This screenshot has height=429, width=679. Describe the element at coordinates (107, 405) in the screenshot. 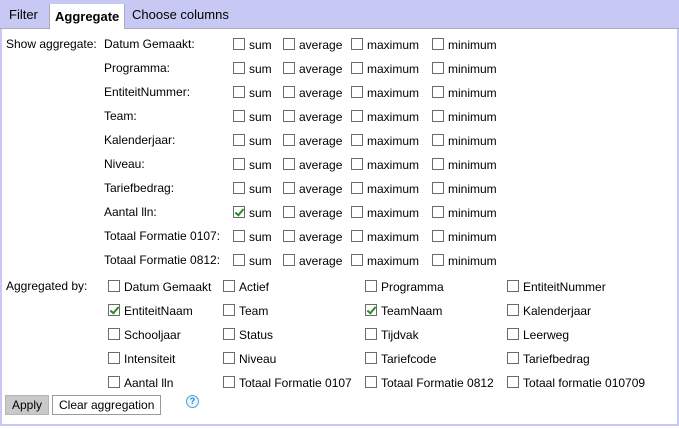

I see `clear-aggregation-button: Clear aggregation` at that location.